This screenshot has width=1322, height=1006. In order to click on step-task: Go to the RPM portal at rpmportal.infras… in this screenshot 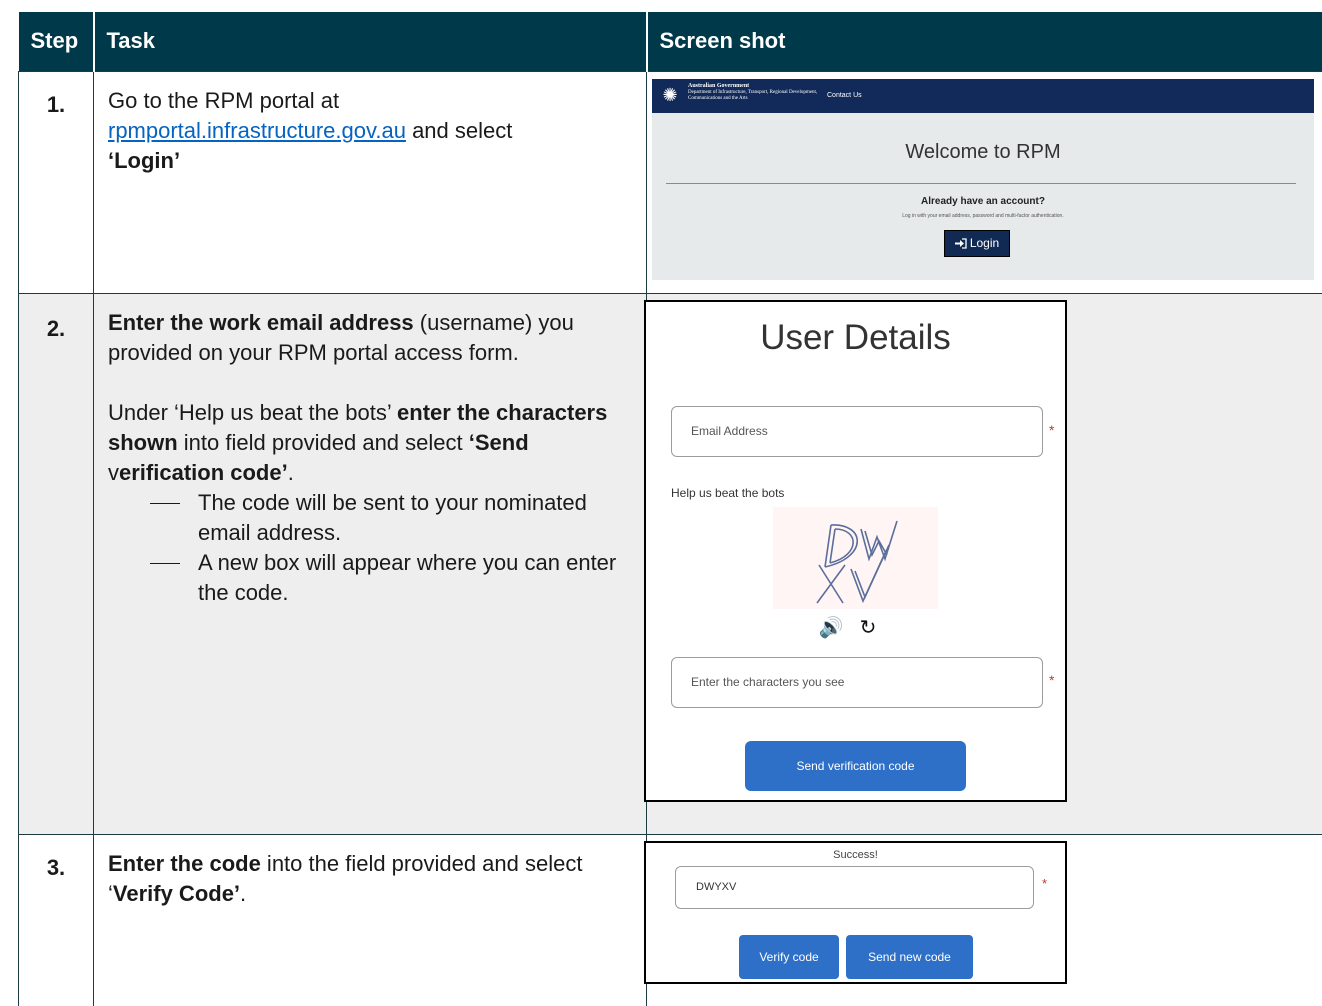, I will do `click(370, 182)`.